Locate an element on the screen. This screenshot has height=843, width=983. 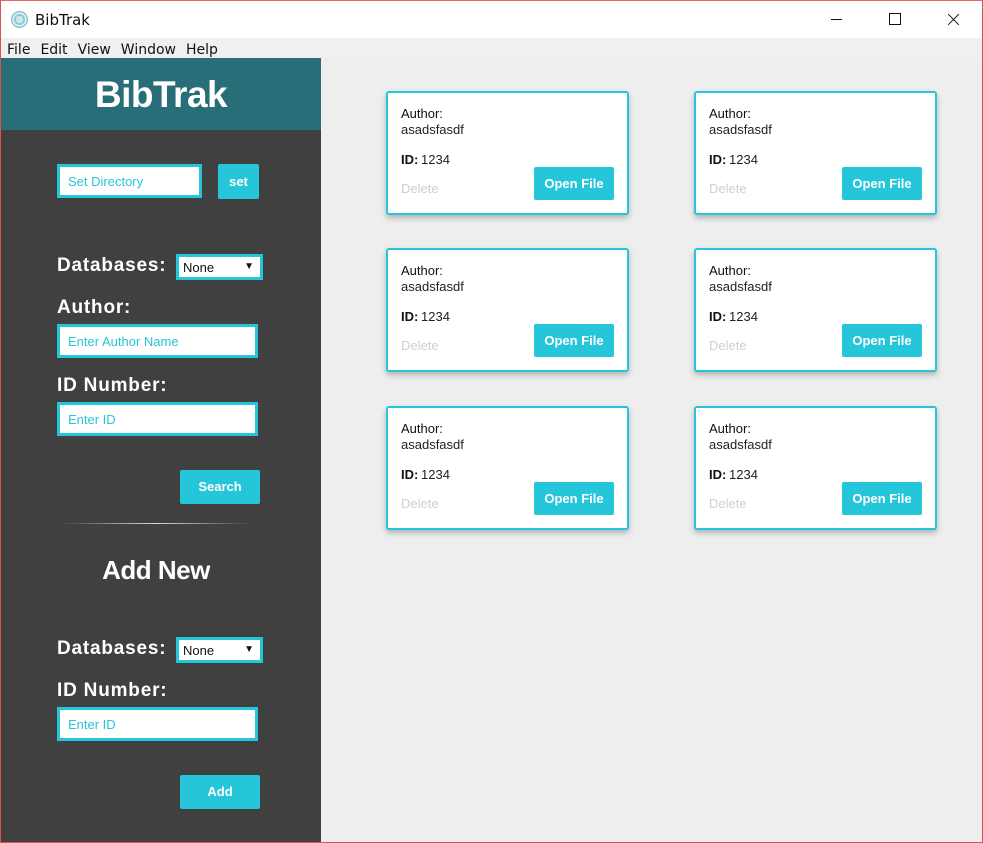
set-directory-button: set is located at coordinates (238, 181).